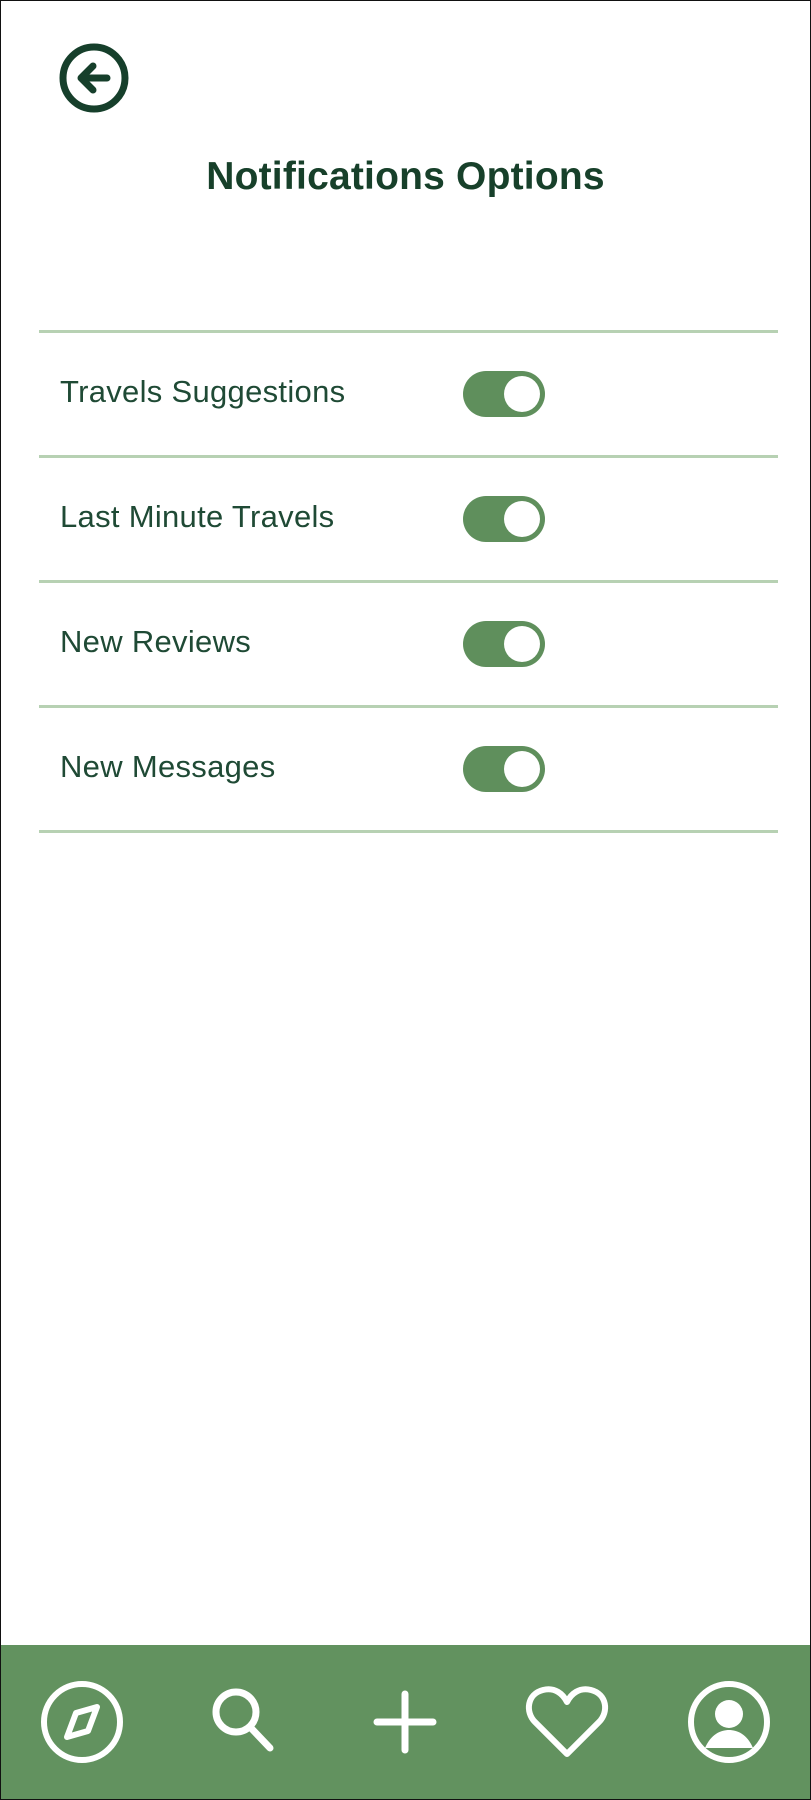 This screenshot has width=811, height=1800. I want to click on arrow-left-circle-icon, so click(94, 78).